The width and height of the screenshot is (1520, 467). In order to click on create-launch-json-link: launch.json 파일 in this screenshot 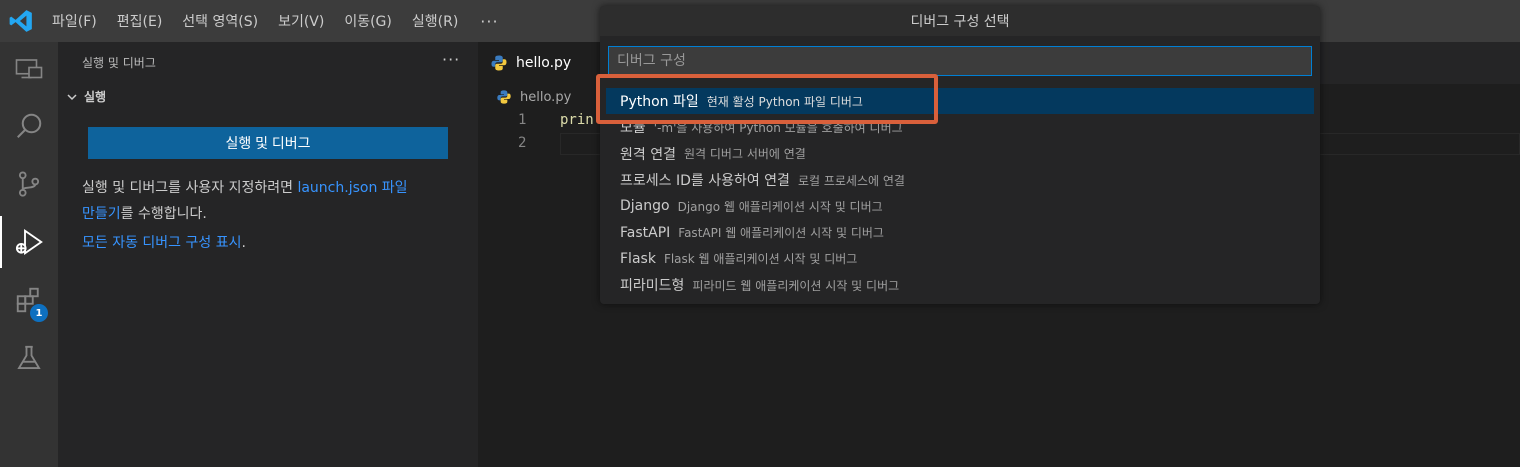, I will do `click(352, 188)`.